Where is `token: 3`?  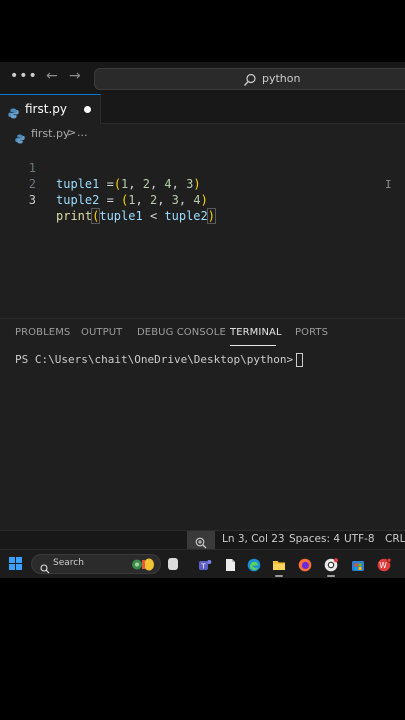
token: 3 is located at coordinates (175, 200).